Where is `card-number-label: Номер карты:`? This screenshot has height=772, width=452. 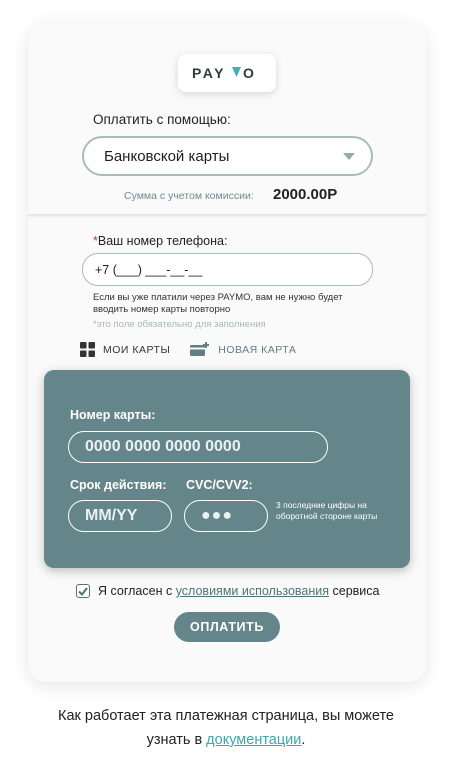 card-number-label: Номер карты: is located at coordinates (113, 415).